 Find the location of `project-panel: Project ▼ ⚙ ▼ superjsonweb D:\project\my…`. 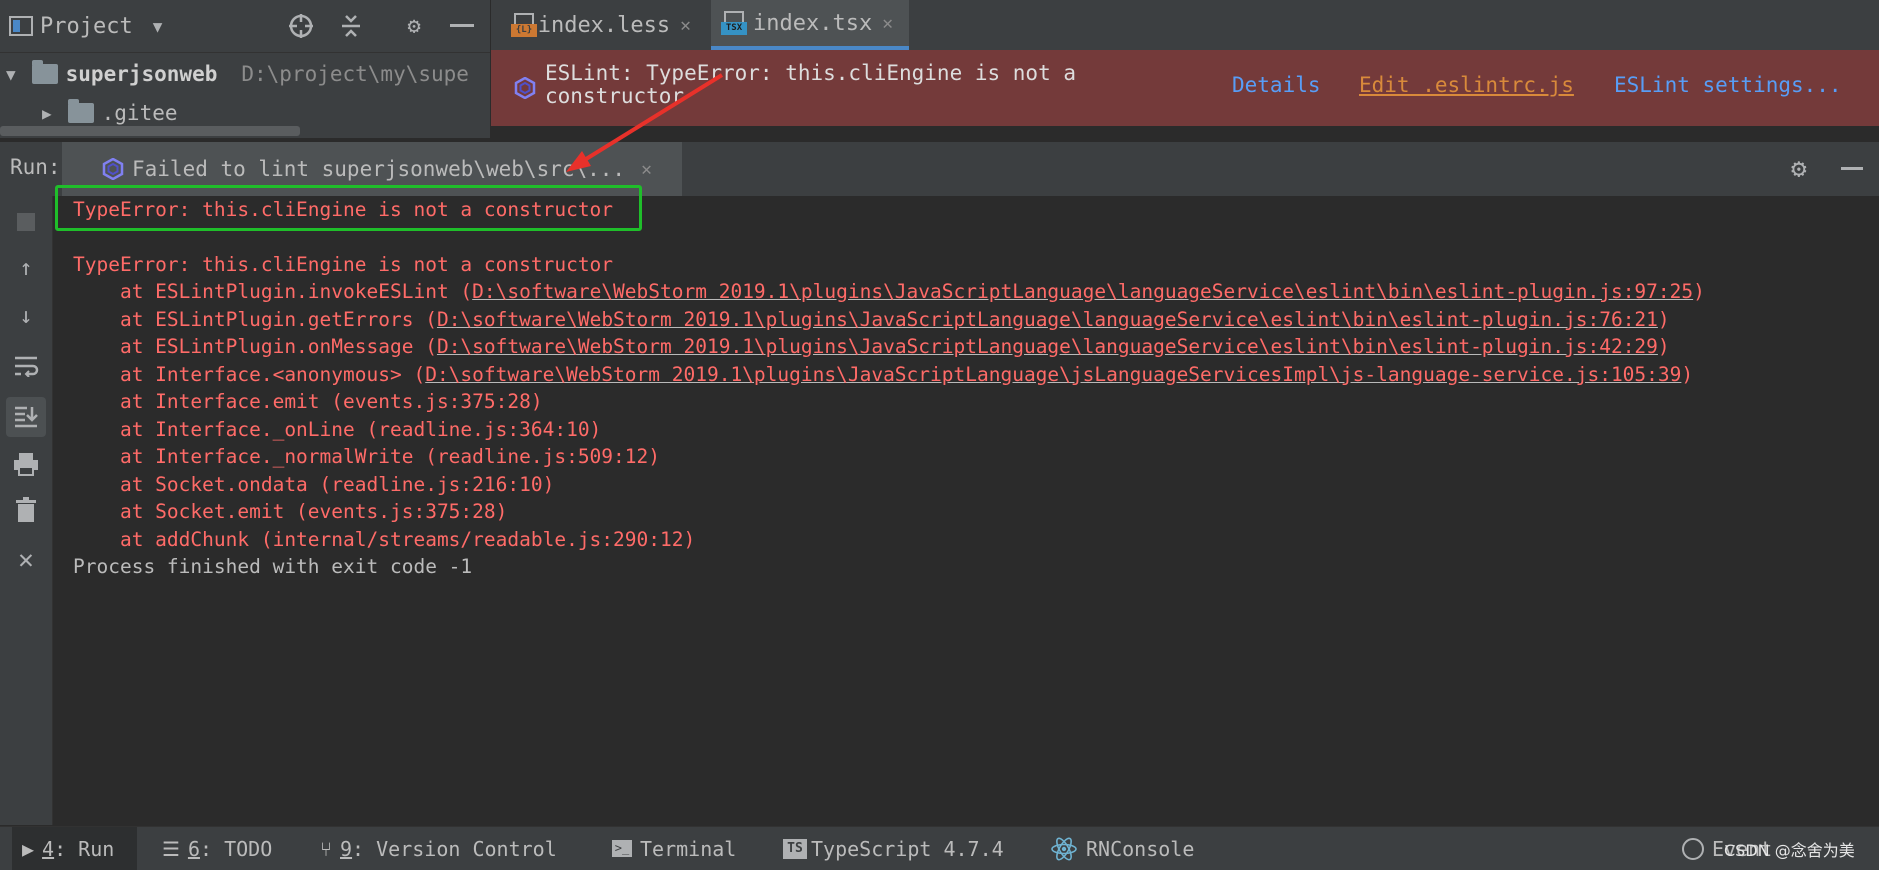

project-panel: Project ▼ ⚙ ▼ superjsonweb D:\project\my… is located at coordinates (245, 69).